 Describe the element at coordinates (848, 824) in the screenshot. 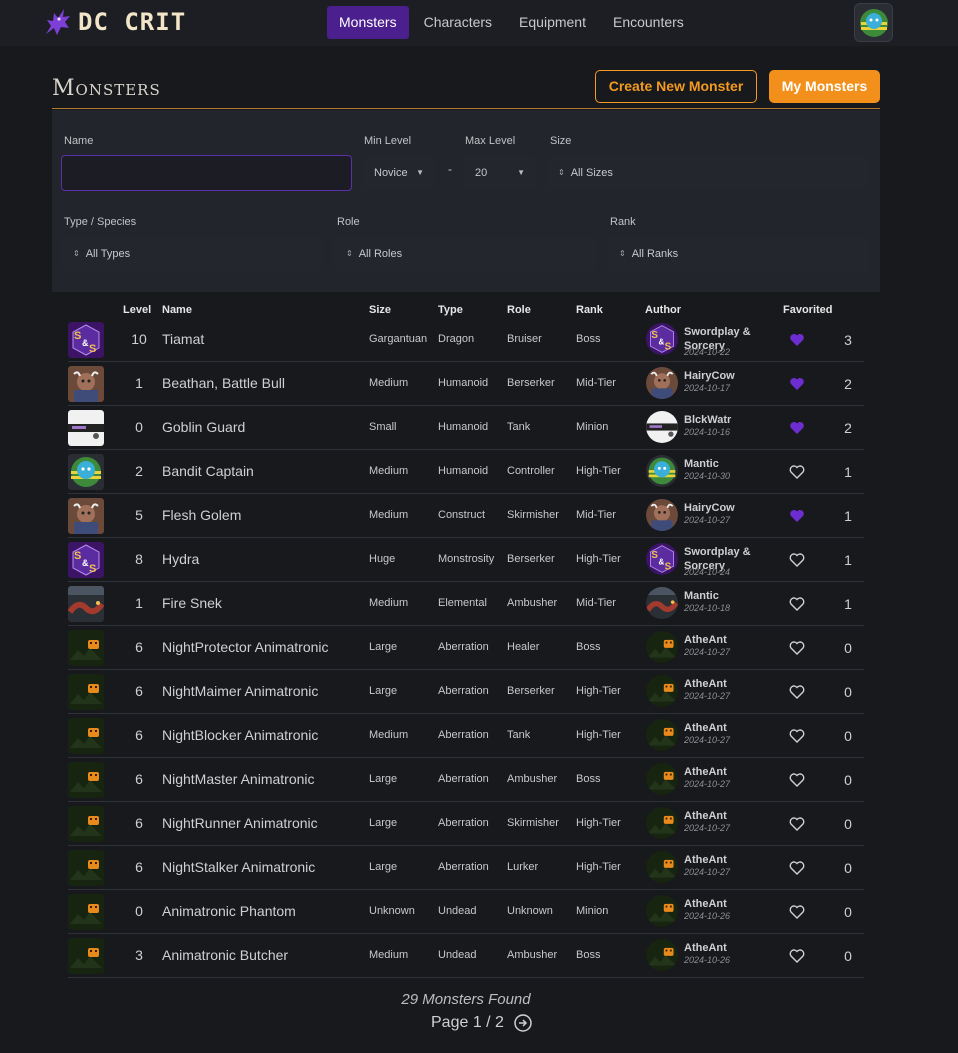

I see `row-favorite-count: 0` at that location.